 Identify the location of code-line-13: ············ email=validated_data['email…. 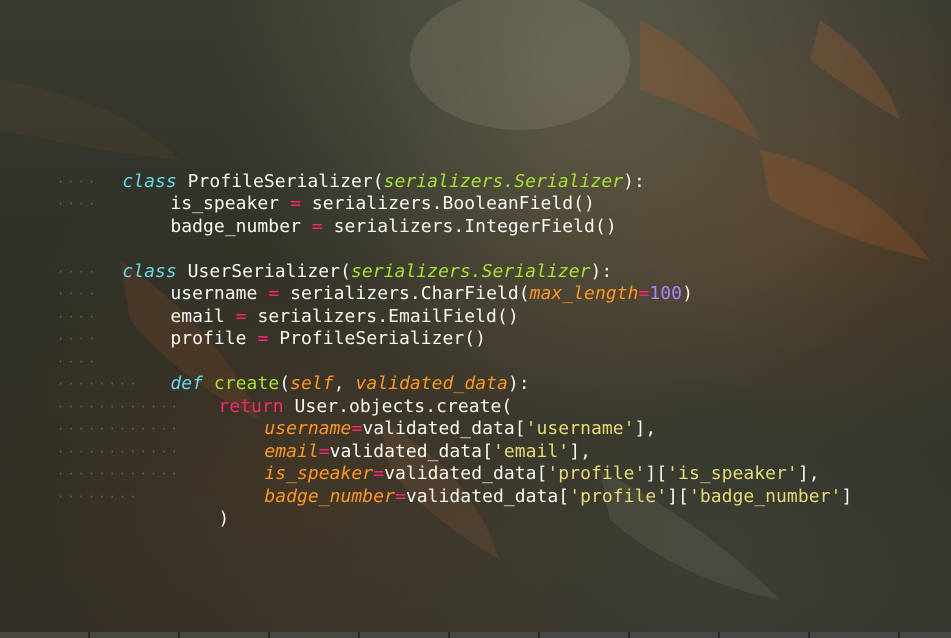
(497, 440).